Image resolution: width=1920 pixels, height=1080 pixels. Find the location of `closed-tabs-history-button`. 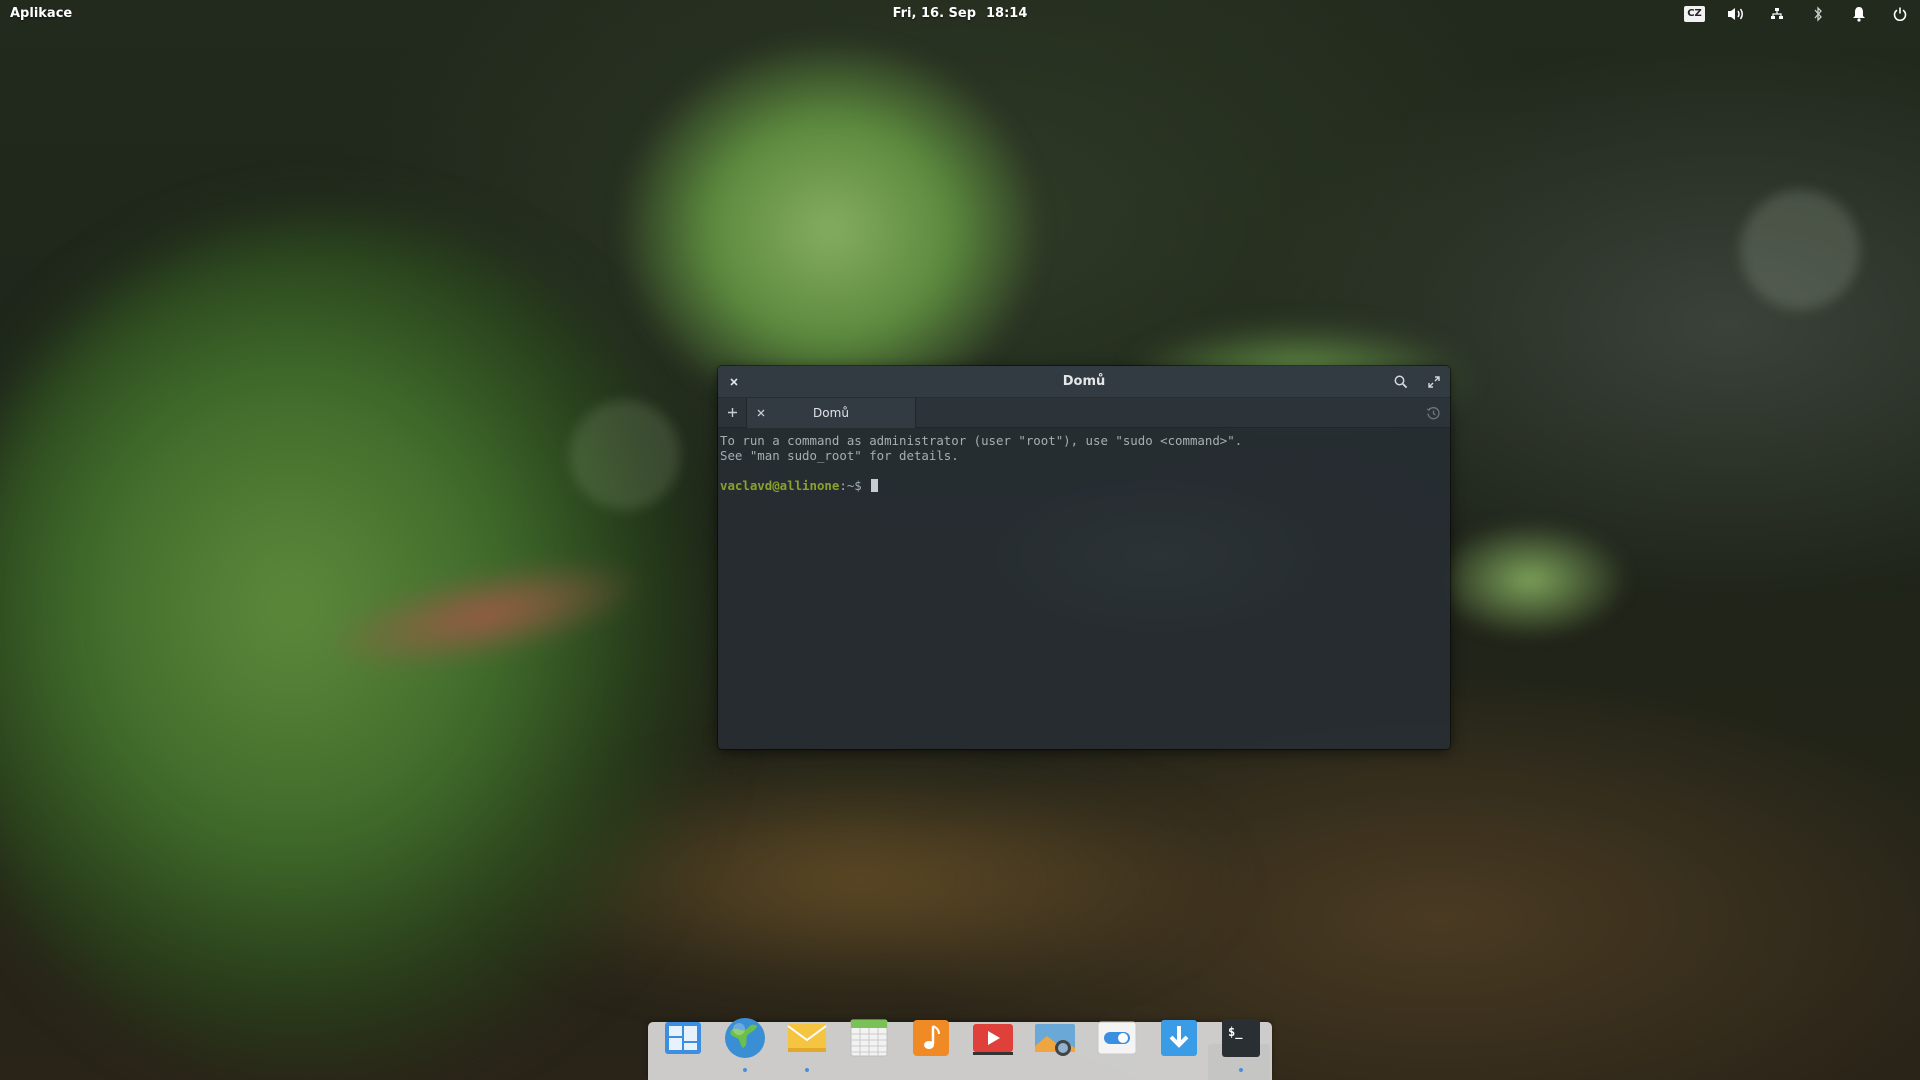

closed-tabs-history-button is located at coordinates (1433, 413).